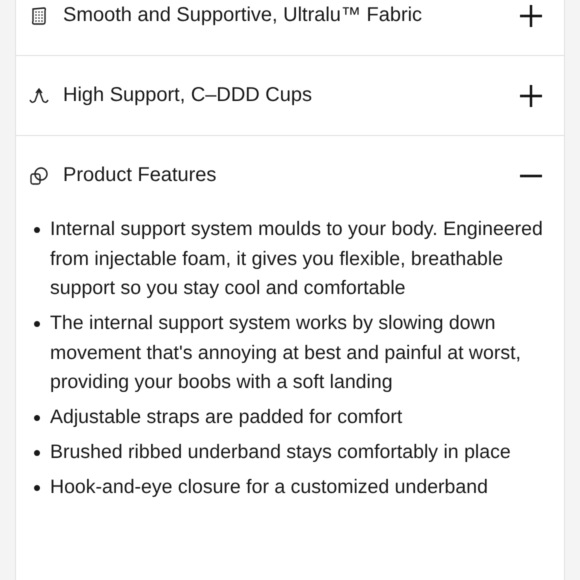  I want to click on accordion-header: Product Features, so click(290, 175).